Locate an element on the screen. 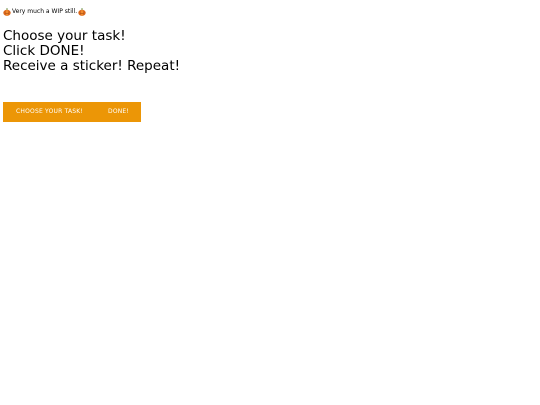 Image resolution: width=540 pixels, height=405 pixels. action-bar: CHOOSE YOUR TASK! DONE! is located at coordinates (72, 112).